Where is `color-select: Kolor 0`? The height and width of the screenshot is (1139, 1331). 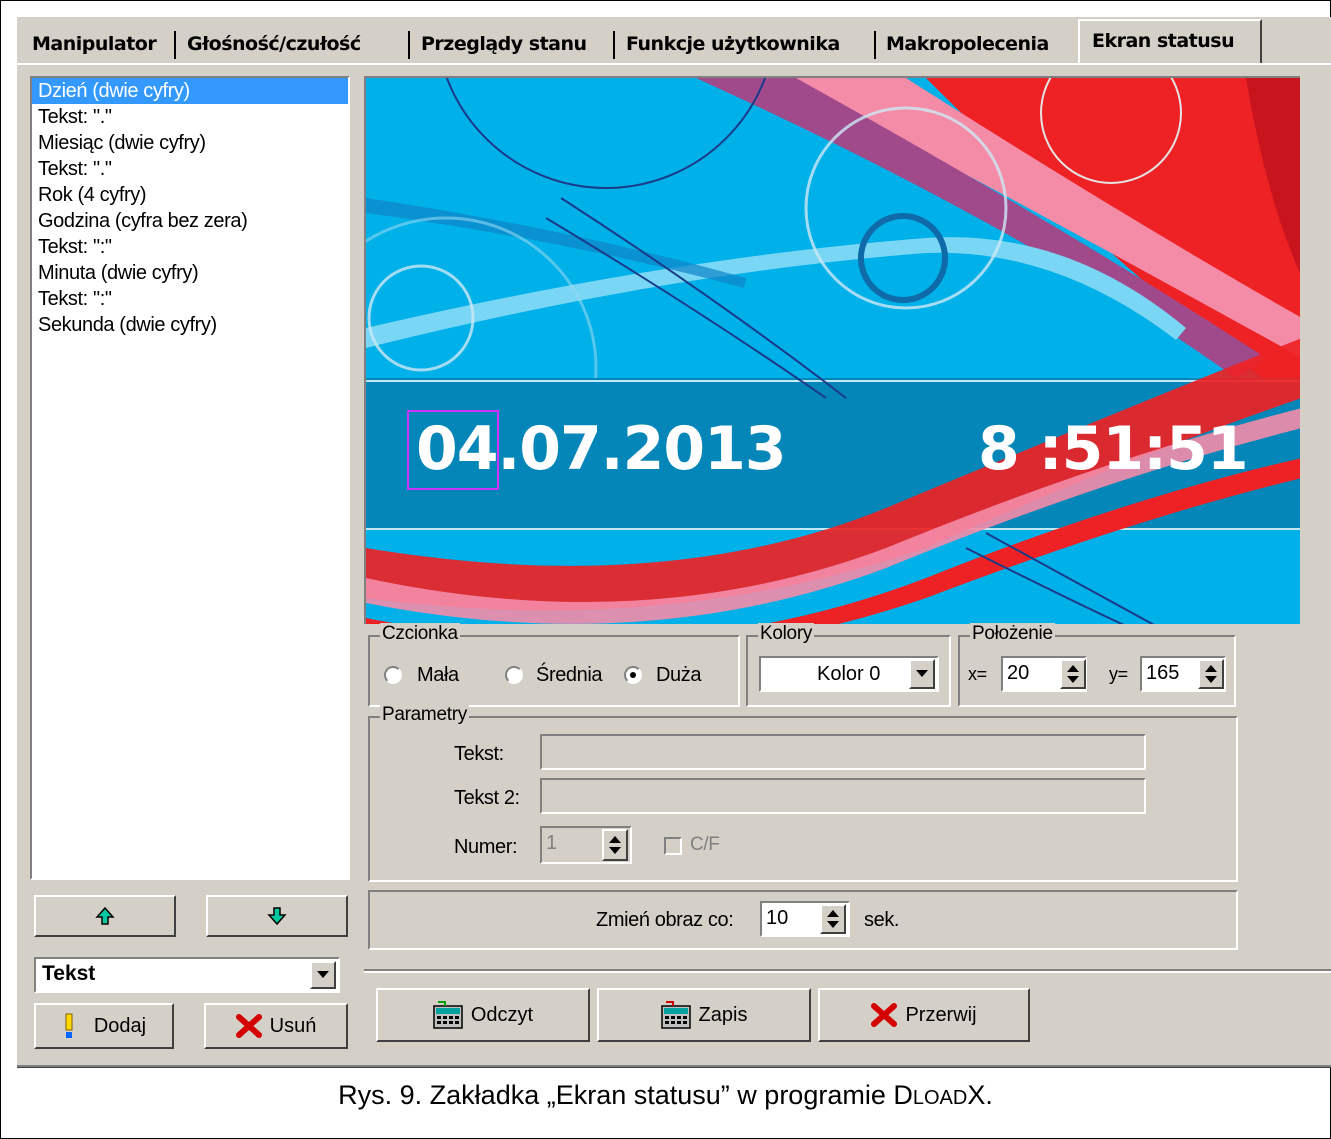 color-select: Kolor 0 is located at coordinates (849, 674).